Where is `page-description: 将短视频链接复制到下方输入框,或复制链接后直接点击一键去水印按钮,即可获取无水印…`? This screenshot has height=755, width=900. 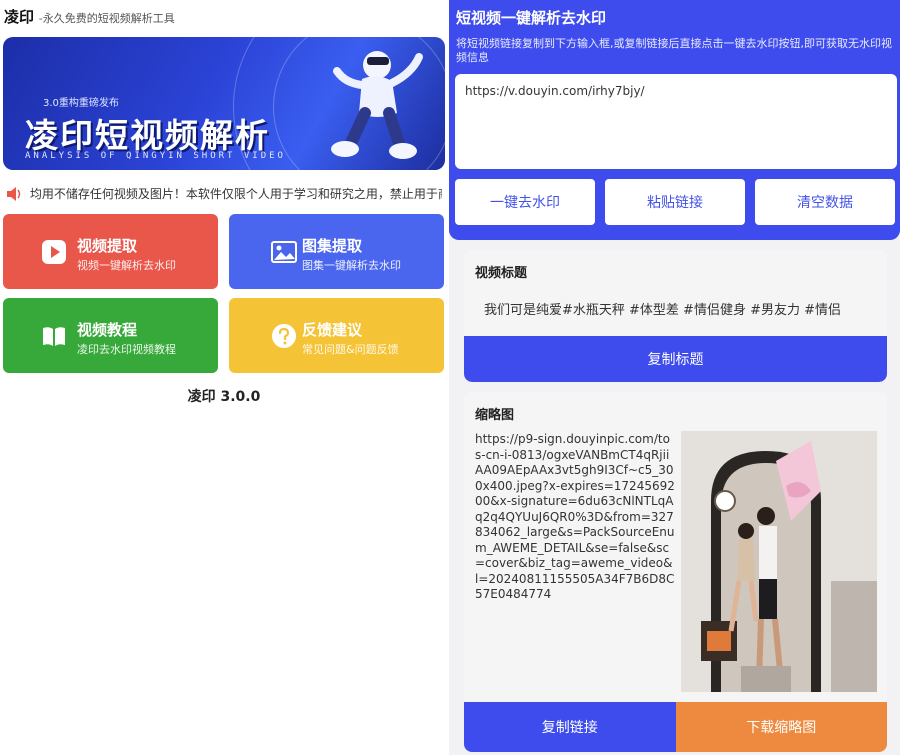 page-description: 将短视频链接复制到下方输入框,或复制链接后直接点击一键去水印按钮,即可获取无水印… is located at coordinates (674, 50).